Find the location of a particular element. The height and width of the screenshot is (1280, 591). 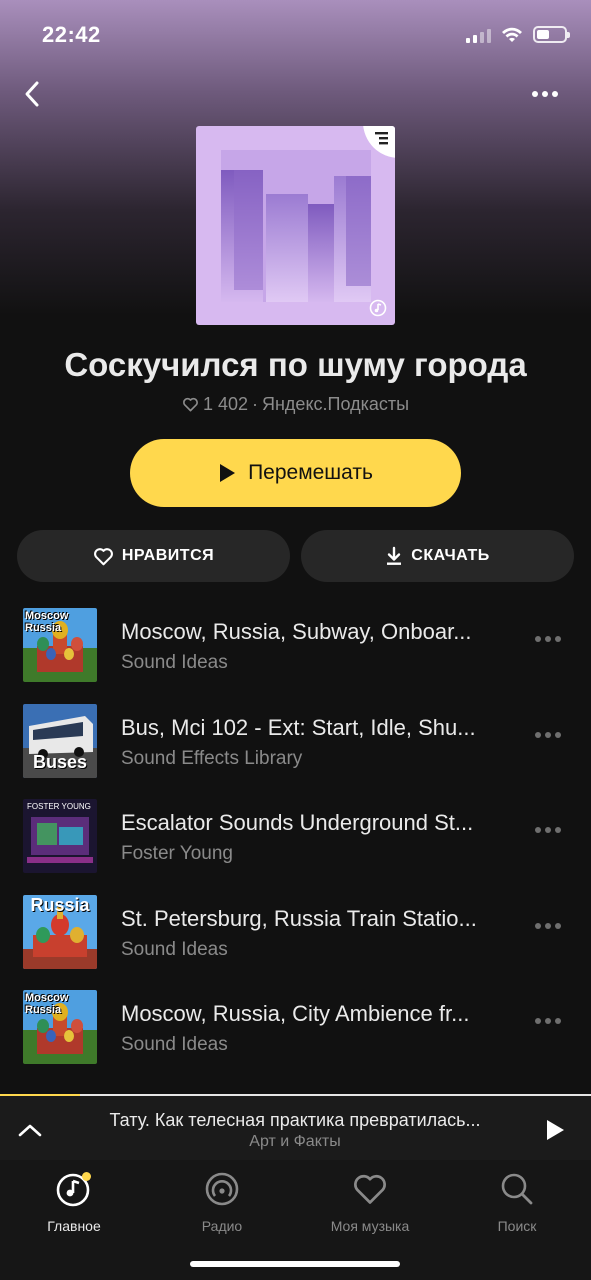

like-label: НРАВИТСЯ is located at coordinates (168, 555).